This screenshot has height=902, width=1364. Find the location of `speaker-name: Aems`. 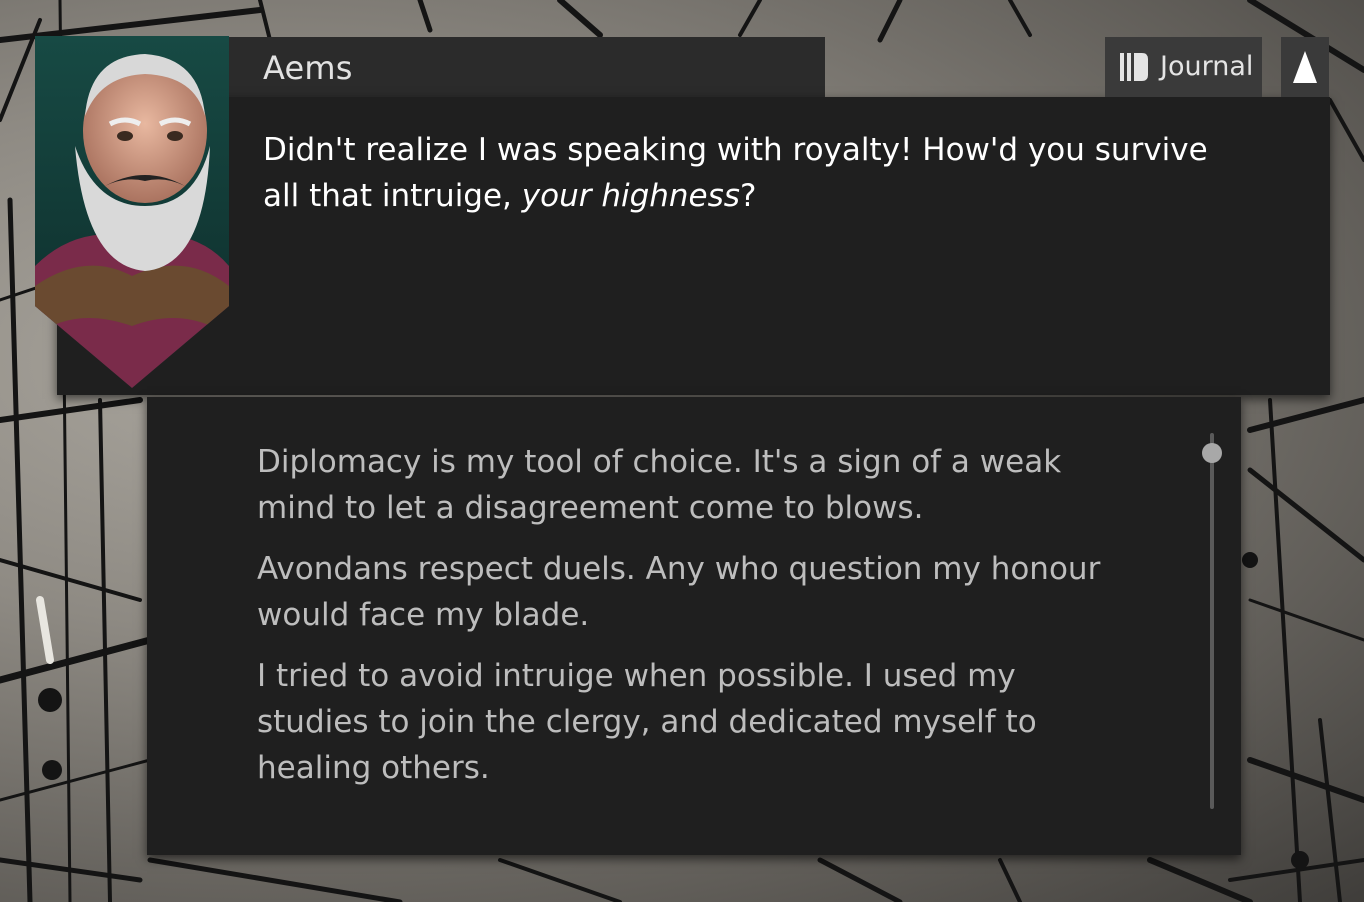

speaker-name: Aems is located at coordinates (308, 68).